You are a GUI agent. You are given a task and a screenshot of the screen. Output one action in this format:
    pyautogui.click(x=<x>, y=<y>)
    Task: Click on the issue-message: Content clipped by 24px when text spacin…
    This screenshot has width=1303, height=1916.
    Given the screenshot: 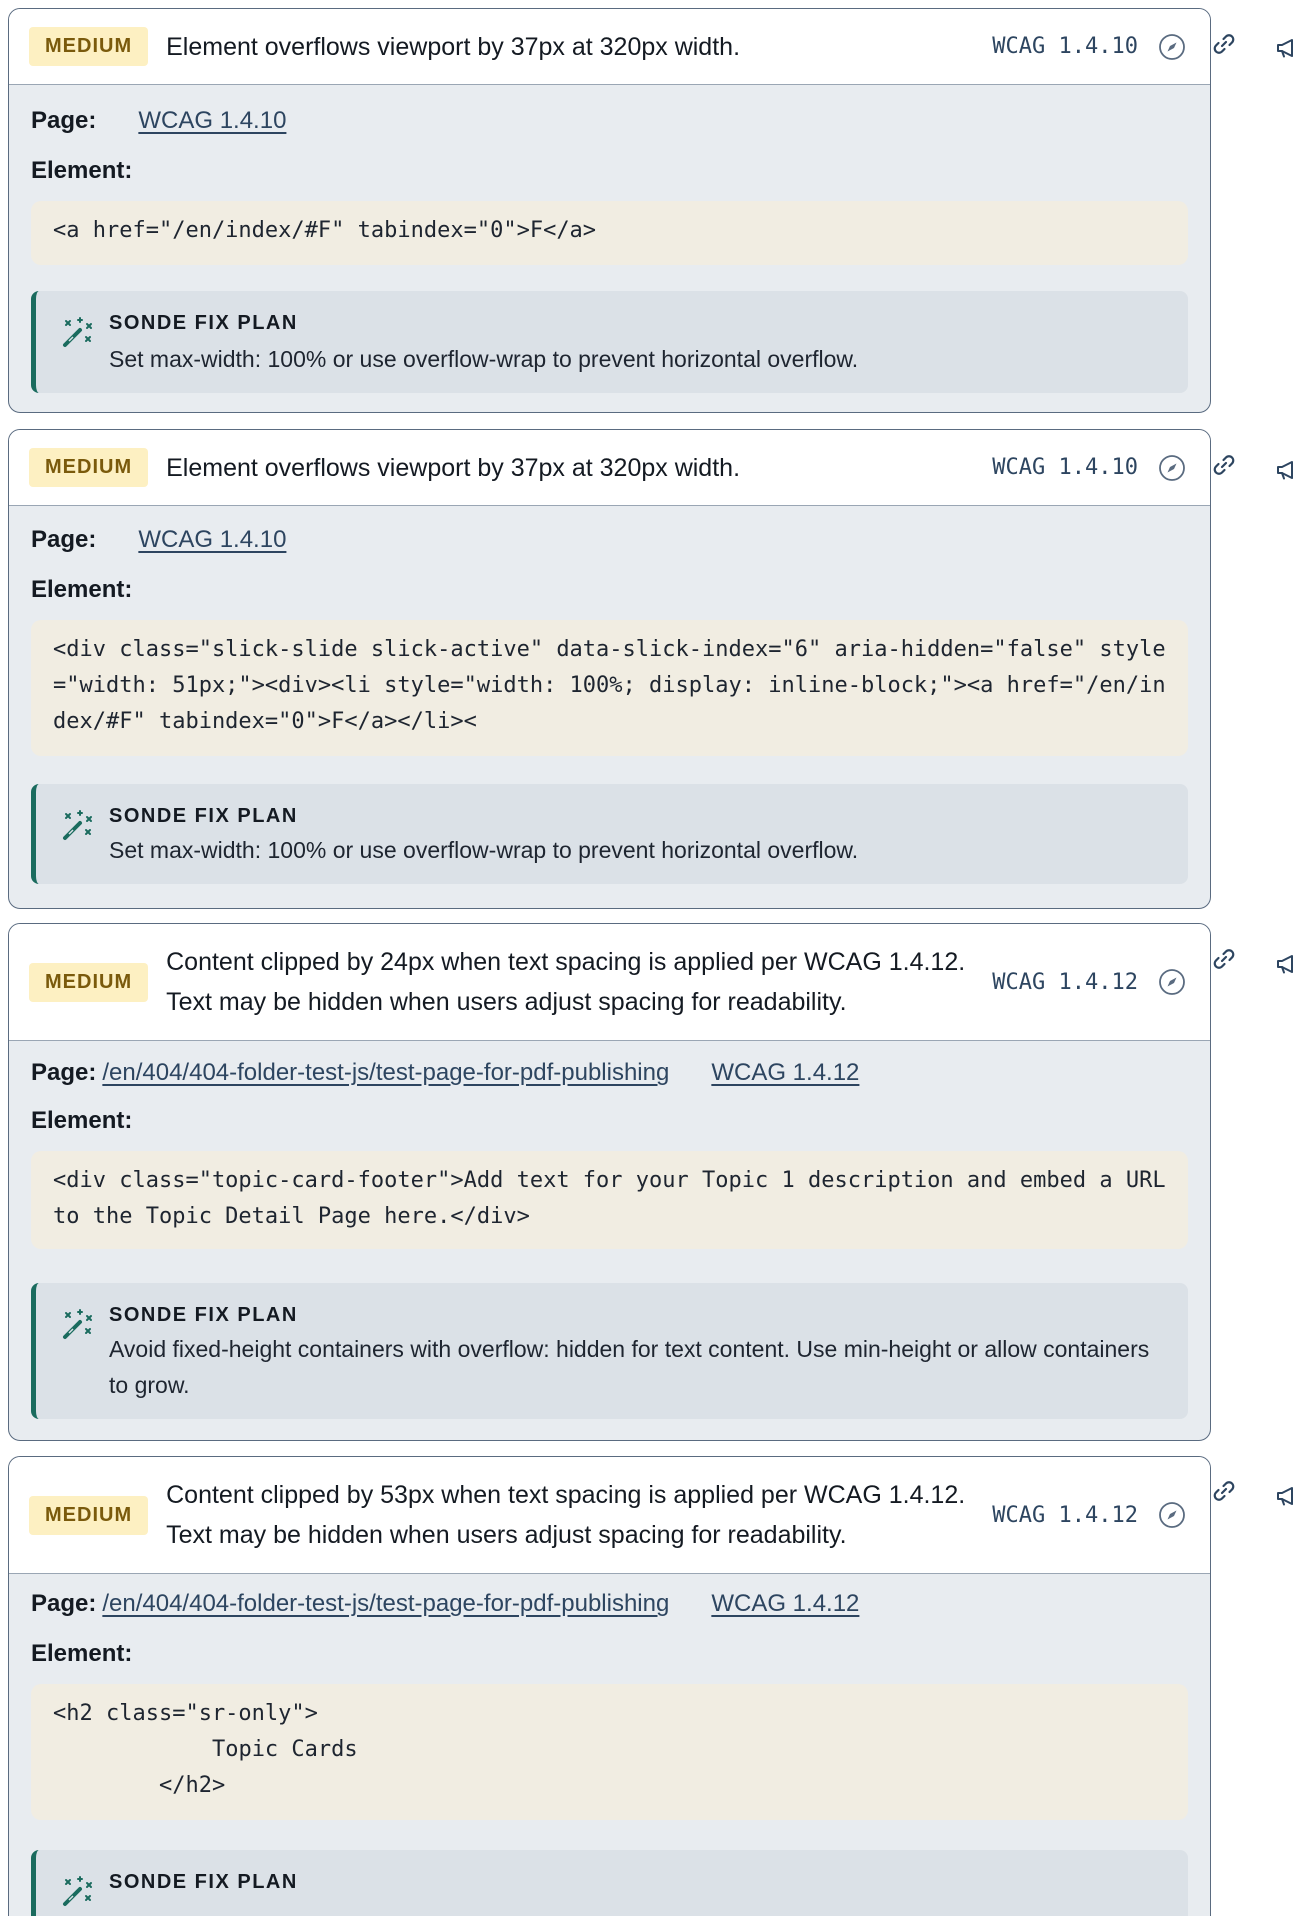 What is the action you would take?
    pyautogui.click(x=566, y=982)
    